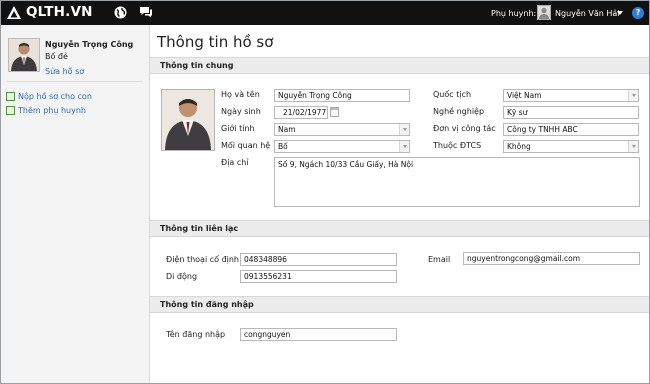 The height and width of the screenshot is (384, 650). I want to click on avatar-silhouette-icon, so click(544, 13).